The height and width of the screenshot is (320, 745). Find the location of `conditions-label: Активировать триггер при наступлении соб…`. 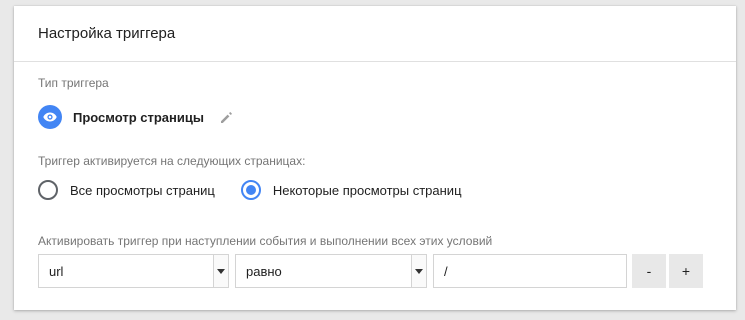

conditions-label: Активировать триггер при наступлении соб… is located at coordinates (265, 241).